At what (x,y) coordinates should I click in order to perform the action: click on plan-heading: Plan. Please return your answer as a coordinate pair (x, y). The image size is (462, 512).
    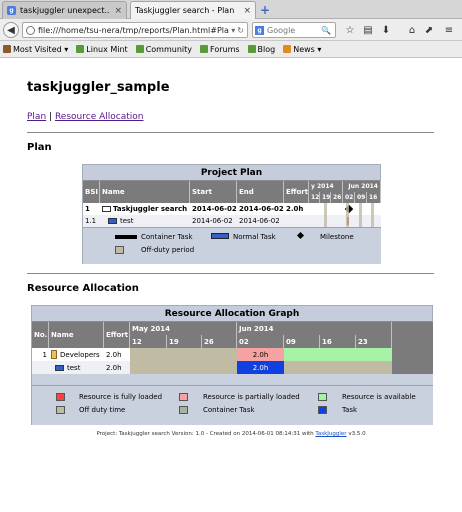
    Looking at the image, I should click on (39, 147).